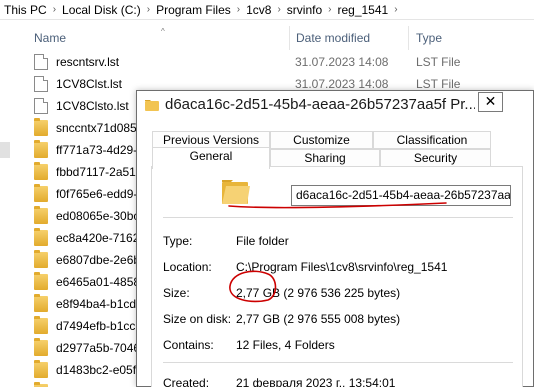  Describe the element at coordinates (97, 150) in the screenshot. I see `file-name: ff771a73-4d29-` at that location.